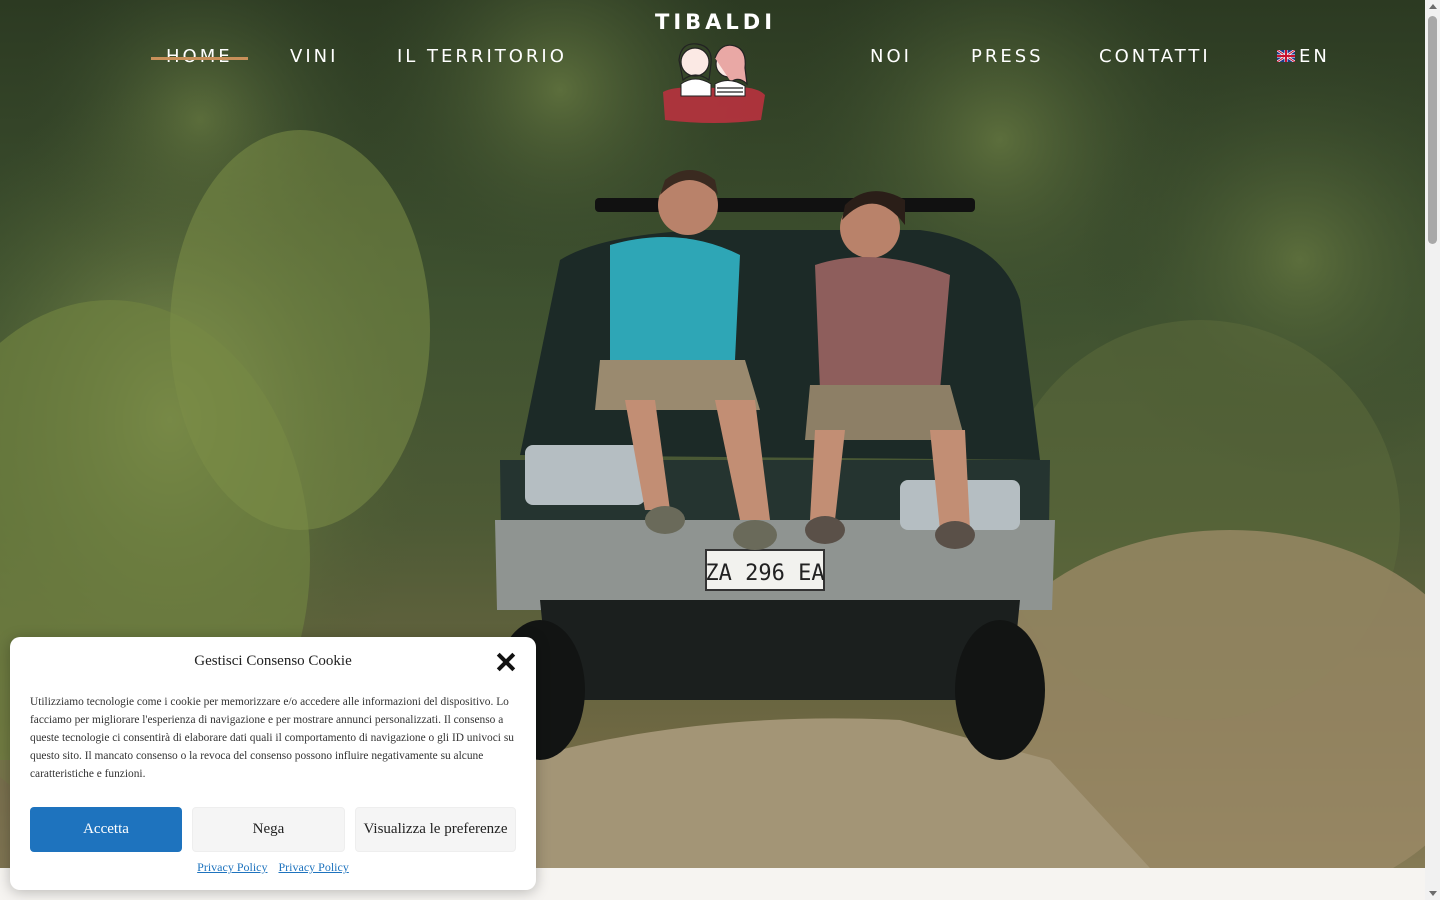 The image size is (1440, 900). I want to click on site-logo: TIBALDI, so click(716, 67).